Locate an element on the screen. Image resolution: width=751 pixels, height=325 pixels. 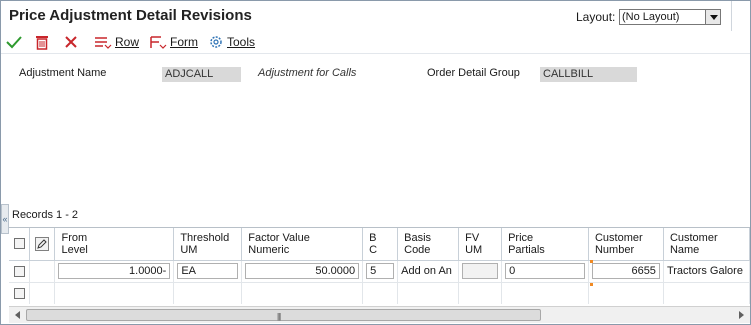
header-line2: Level is located at coordinates (74, 250).